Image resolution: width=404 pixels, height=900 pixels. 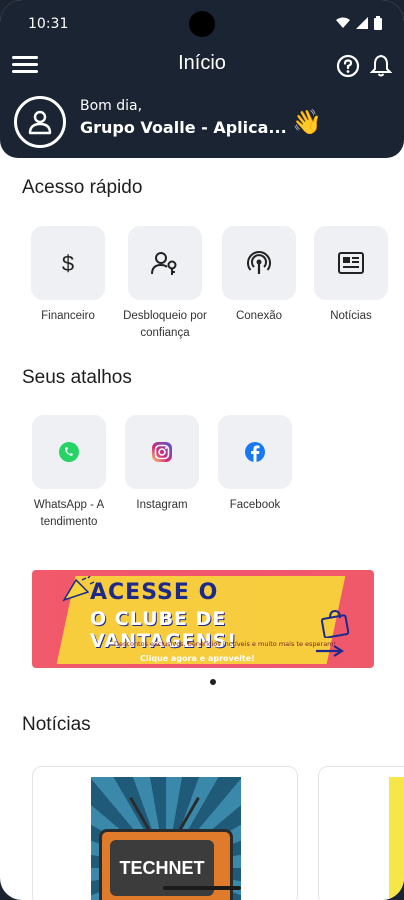 I want to click on shortcut-facebook: Facebook, so click(x=255, y=464).